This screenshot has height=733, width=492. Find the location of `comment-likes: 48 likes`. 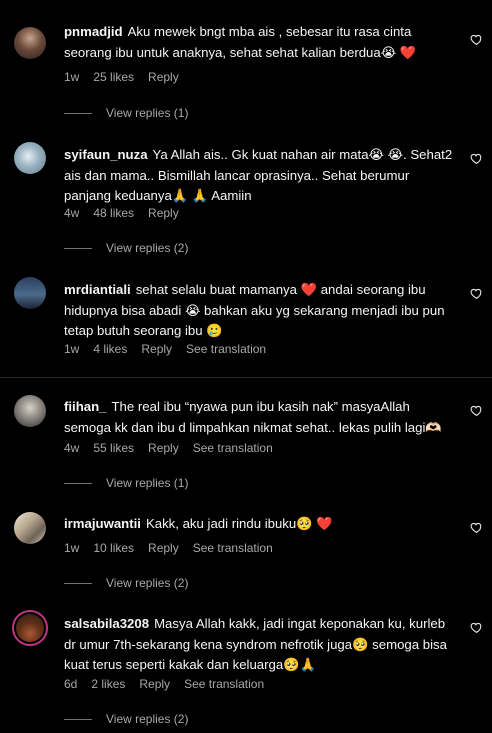

comment-likes: 48 likes is located at coordinates (113, 213).